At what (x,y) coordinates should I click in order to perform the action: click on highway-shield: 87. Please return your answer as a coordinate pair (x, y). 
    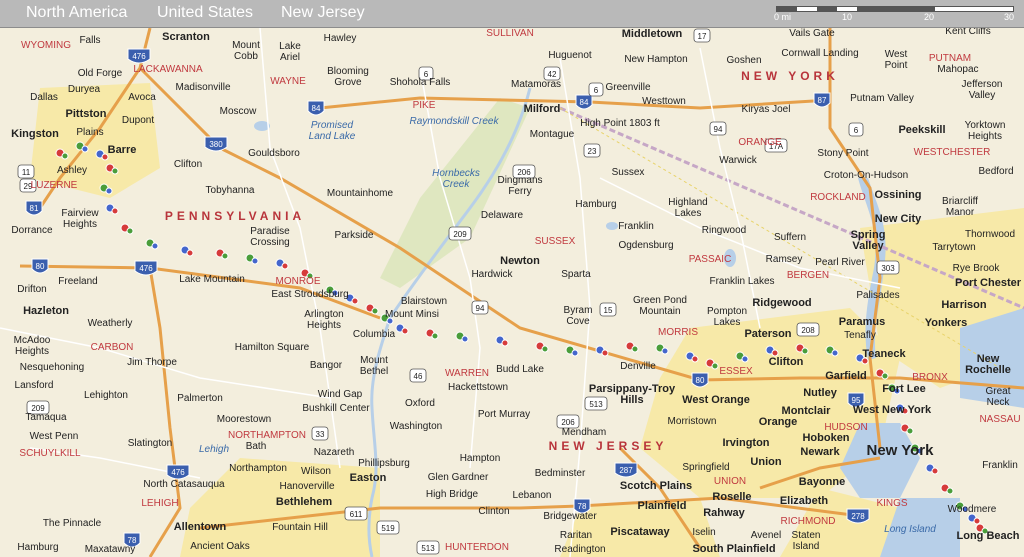
    Looking at the image, I should click on (822, 100).